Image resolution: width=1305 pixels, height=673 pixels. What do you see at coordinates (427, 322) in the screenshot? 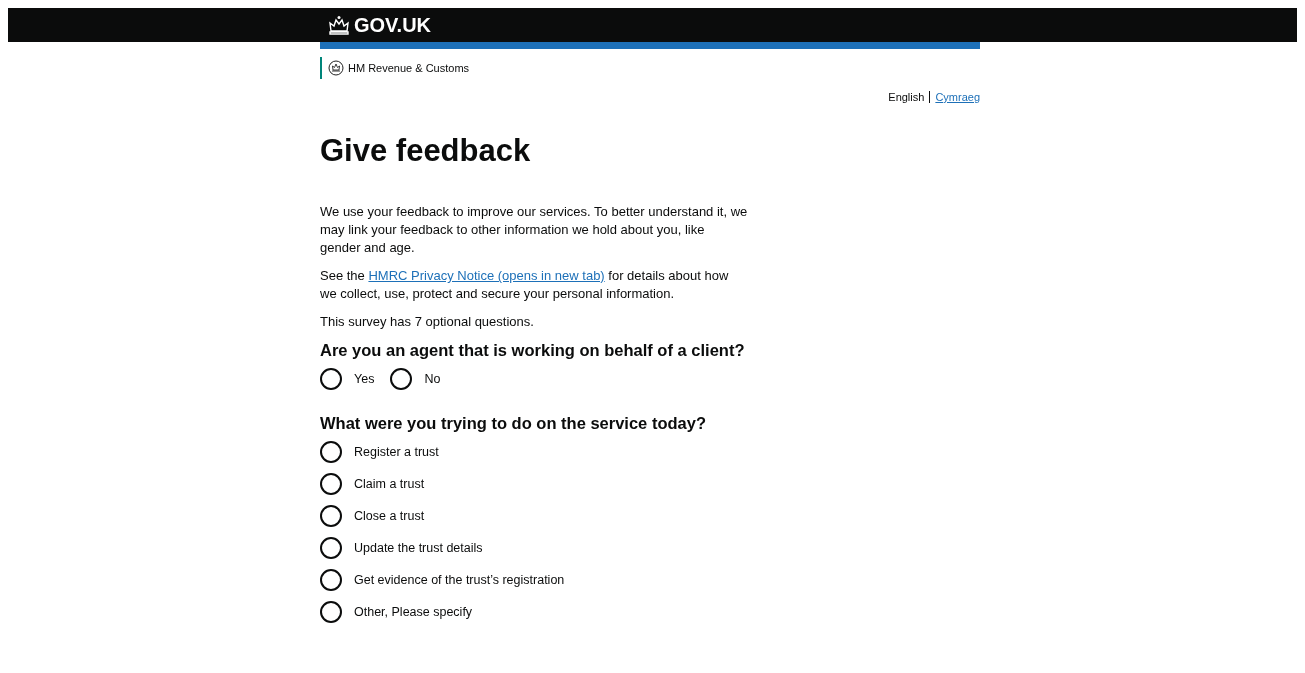
I see `survey-note: This survey has 7 optional questions.` at bounding box center [427, 322].